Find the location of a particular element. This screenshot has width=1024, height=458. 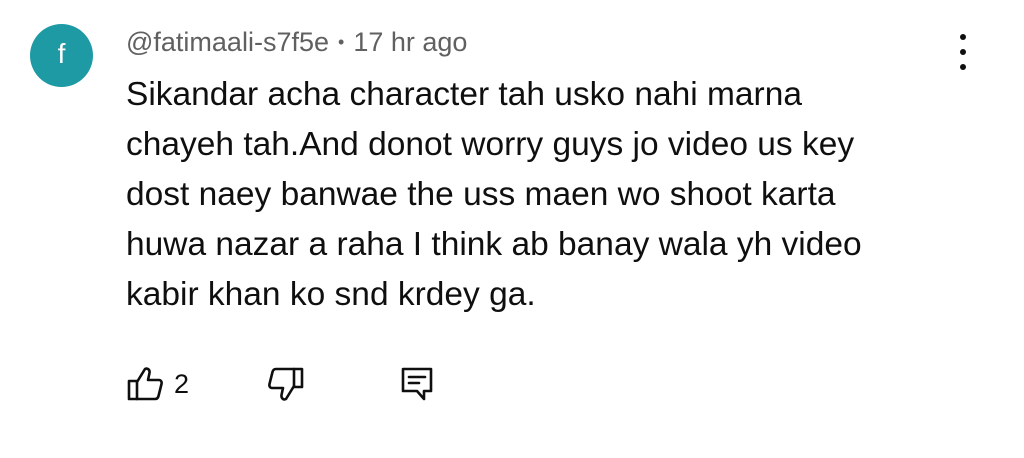

thumbs-down-icon is located at coordinates (286, 384).